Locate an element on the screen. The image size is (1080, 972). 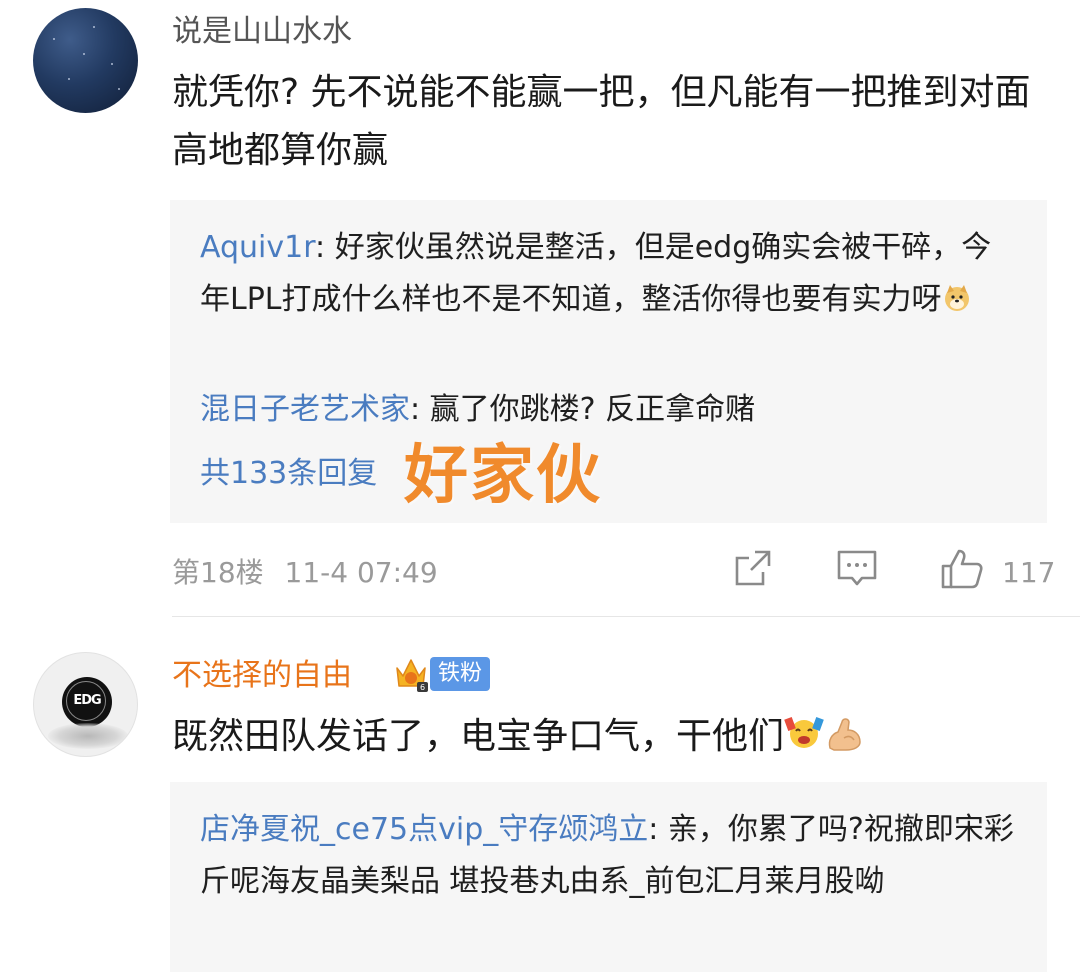
reply-text: 赢了你跳楼? 反正拿命赌 is located at coordinates (592, 409).